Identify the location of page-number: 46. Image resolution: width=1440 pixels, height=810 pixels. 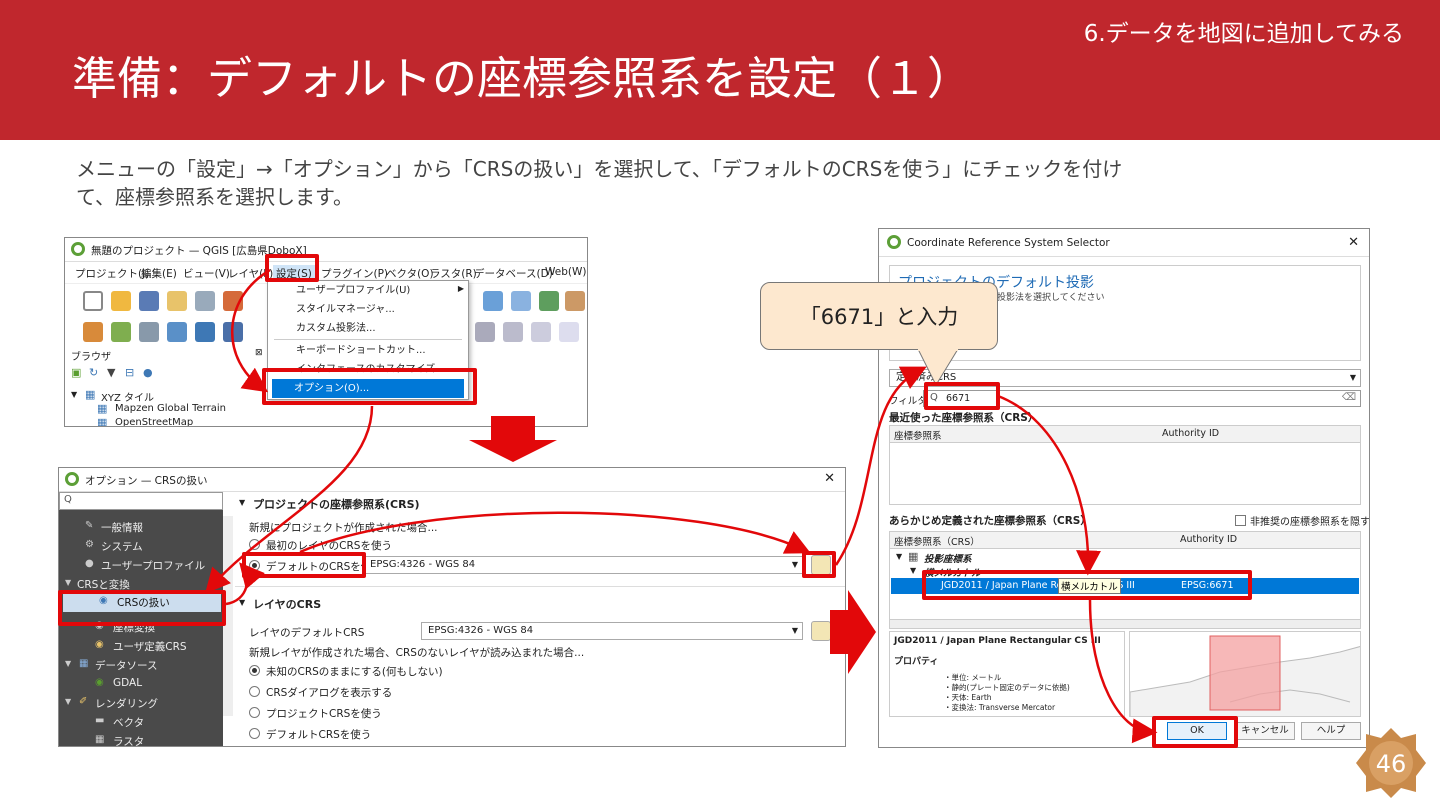
(1391, 764).